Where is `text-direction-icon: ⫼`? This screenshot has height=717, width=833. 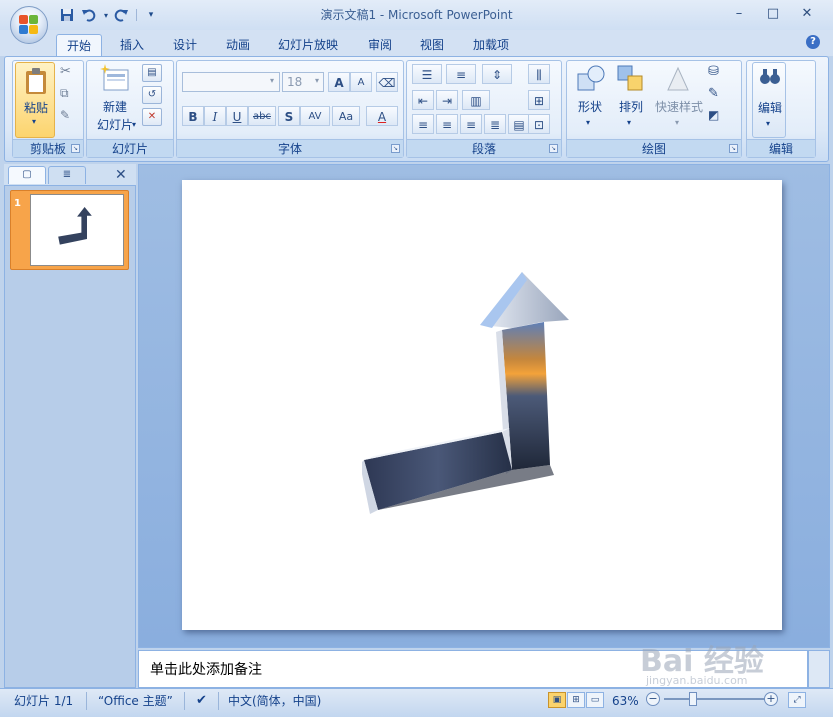 text-direction-icon: ⫼ is located at coordinates (539, 74).